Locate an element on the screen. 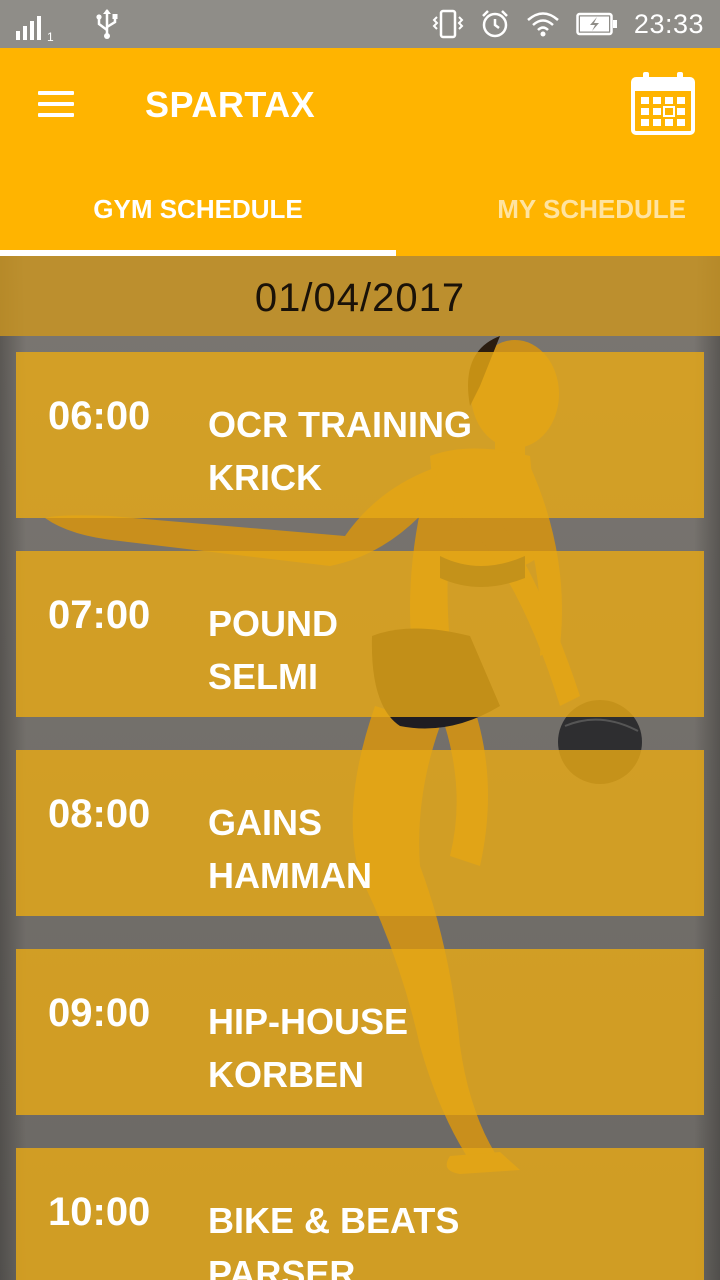 This screenshot has height=1280, width=720. signal-group: 1 is located at coordinates (35, 27).